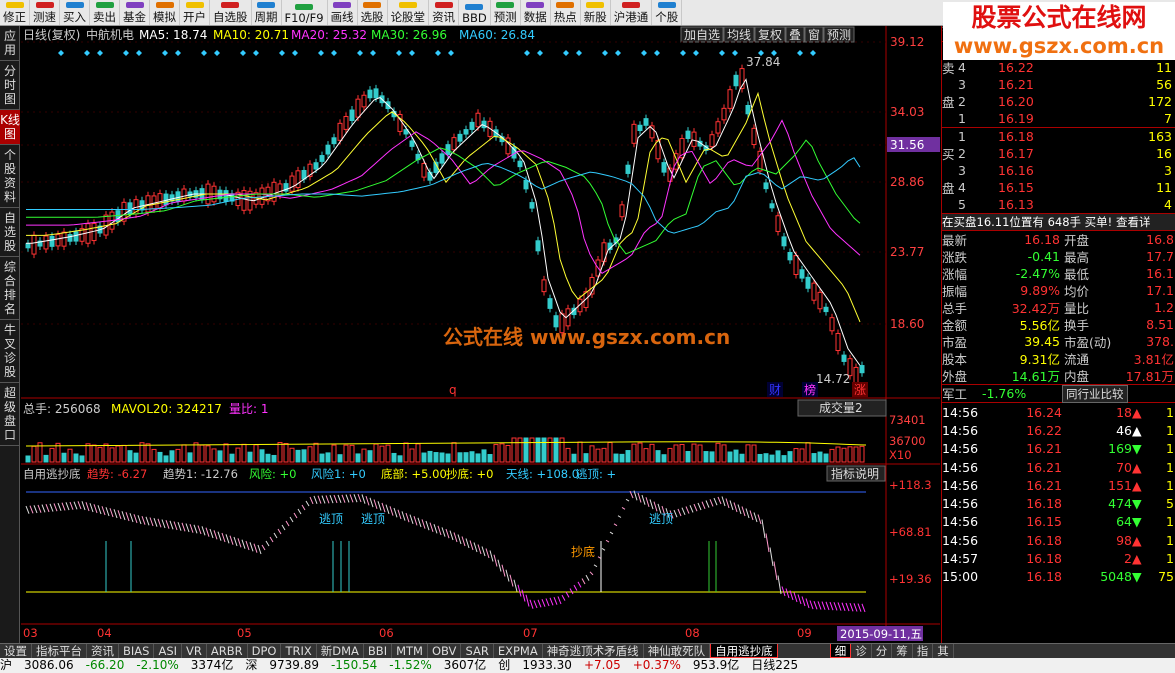 This screenshot has height=673, width=1175. Describe the element at coordinates (518, 651) in the screenshot. I see `tab-14: EXPMA` at that location.